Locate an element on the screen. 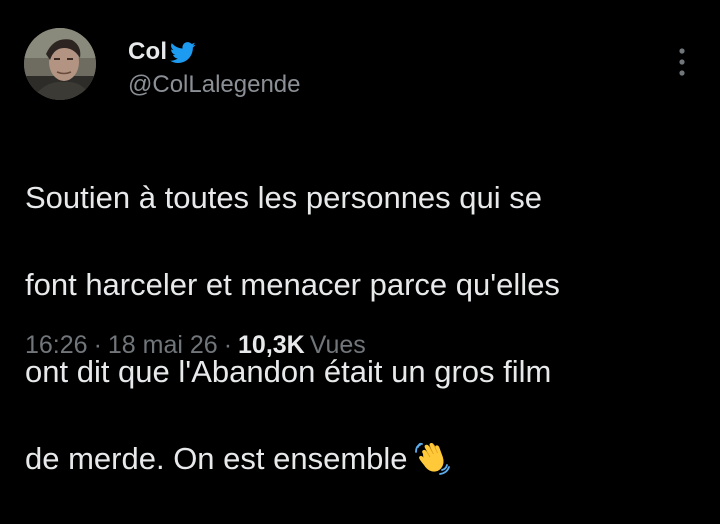 This screenshot has height=524, width=720. author-handle: @ColLalegende is located at coordinates (214, 85).